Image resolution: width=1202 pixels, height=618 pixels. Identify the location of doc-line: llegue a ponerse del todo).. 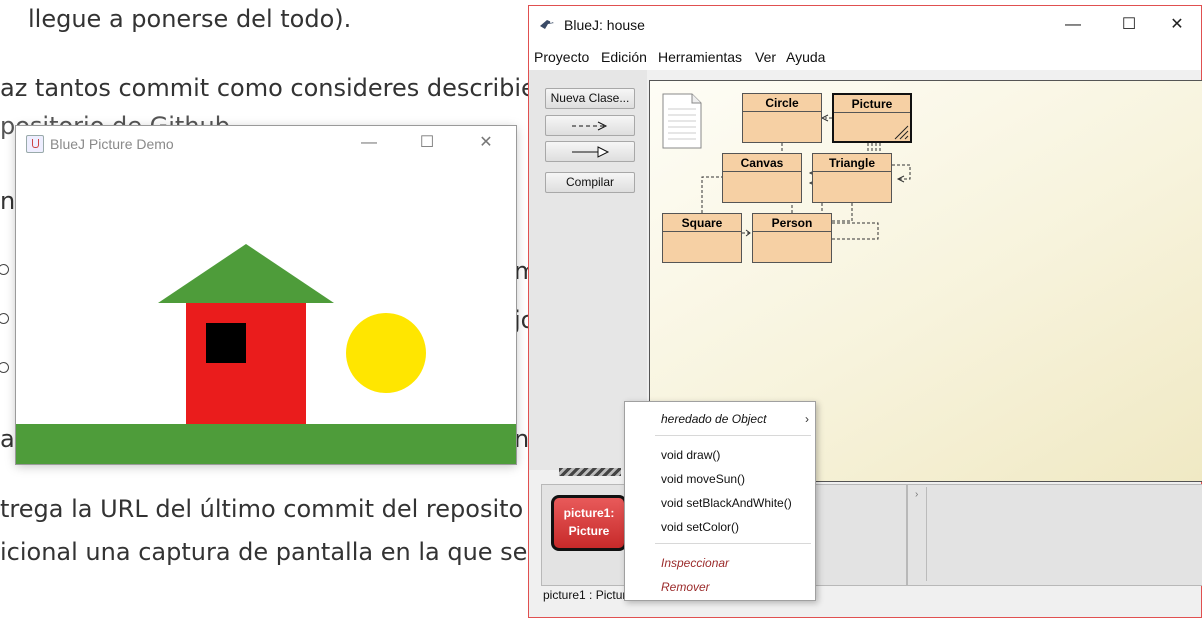
(190, 19).